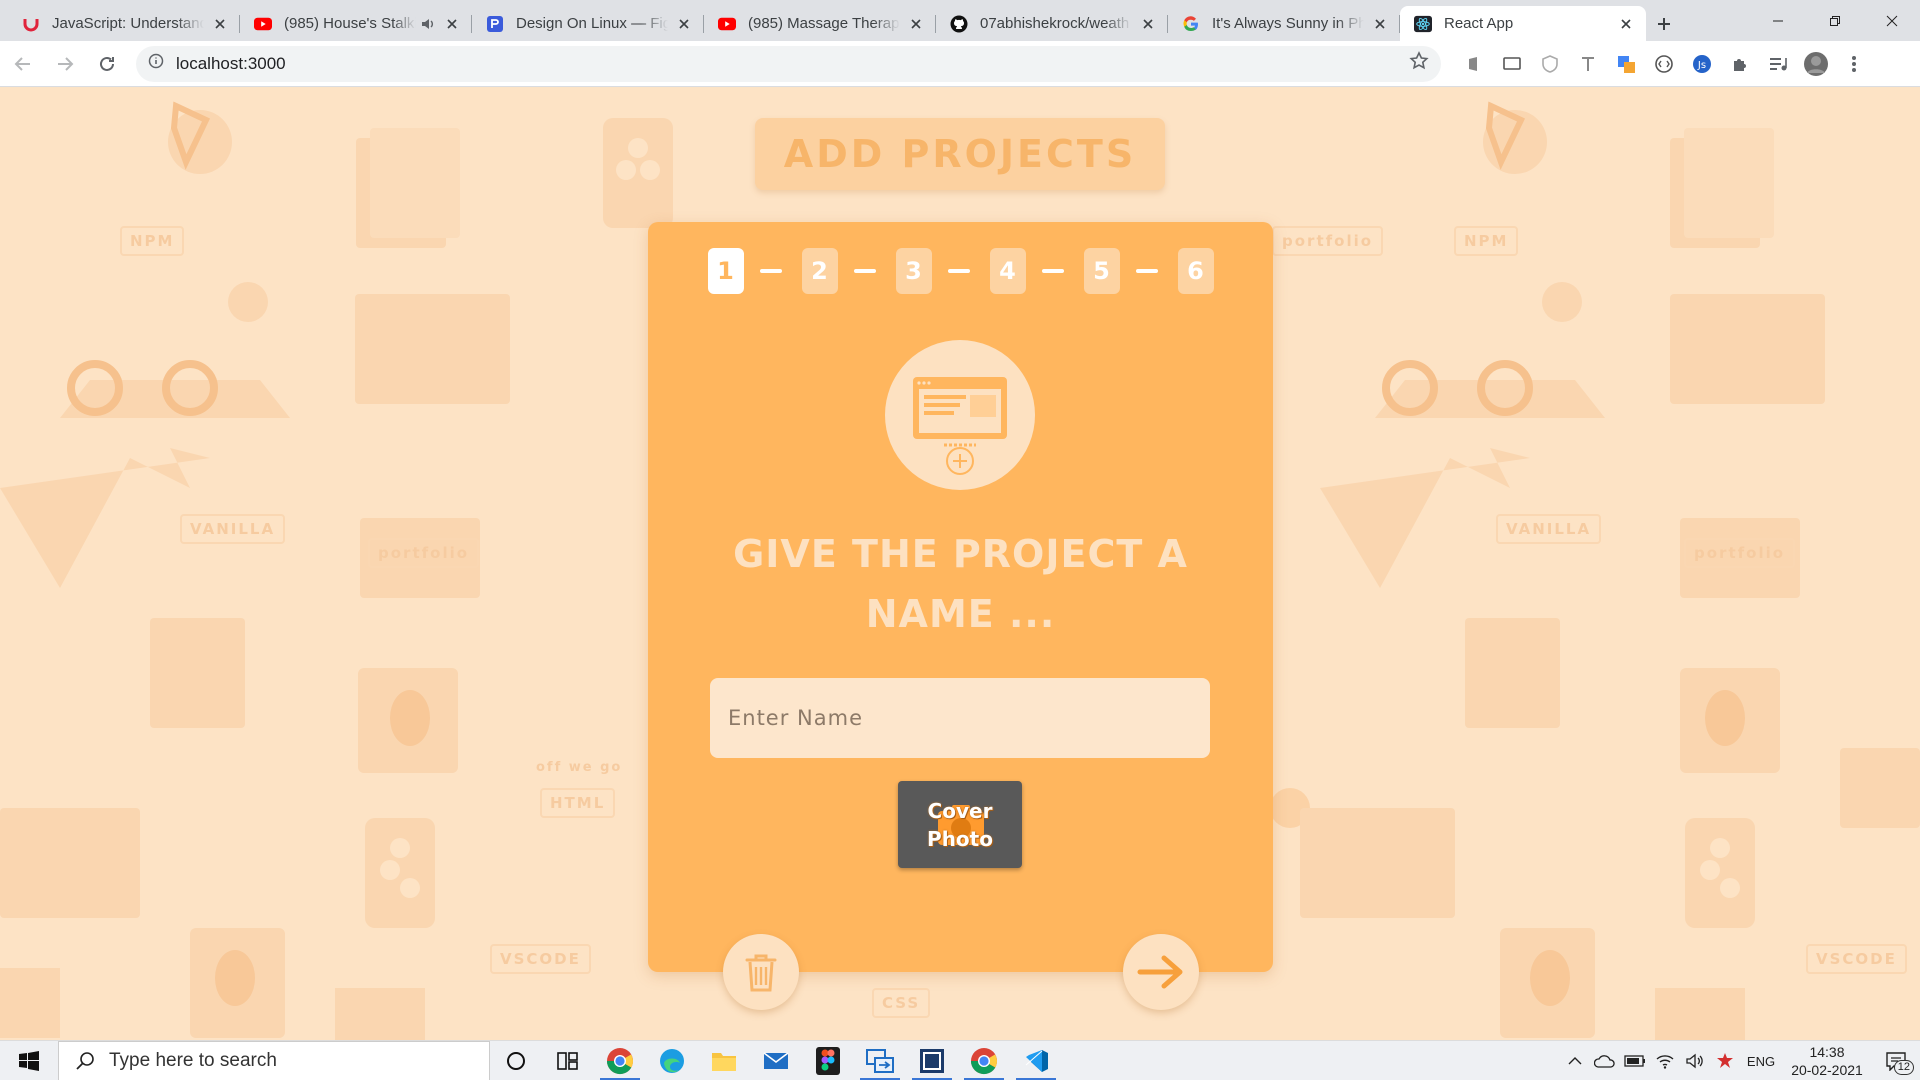  What do you see at coordinates (960, 718) in the screenshot?
I see `project-name-input` at bounding box center [960, 718].